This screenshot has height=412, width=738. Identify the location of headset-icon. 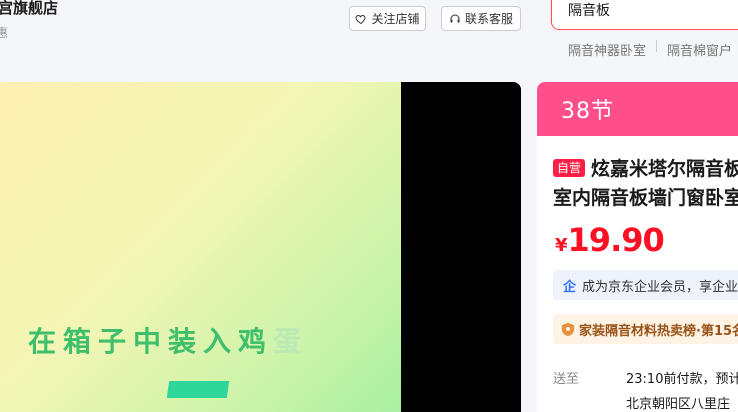
(455, 18).